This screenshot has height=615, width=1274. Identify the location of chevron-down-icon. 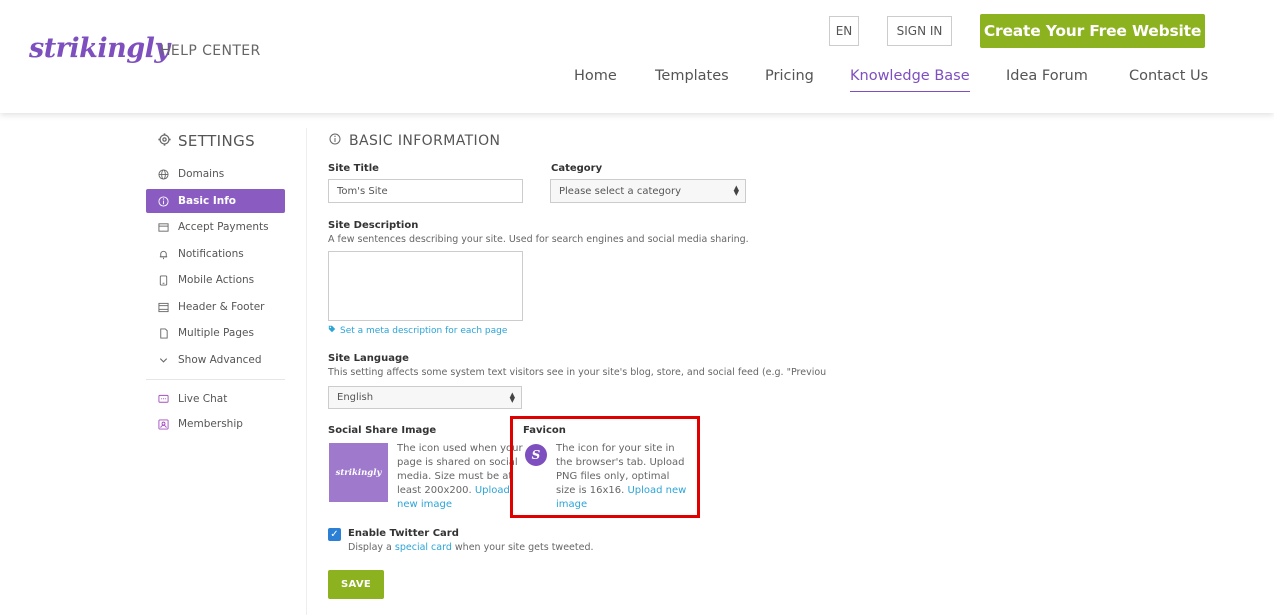
(163, 360).